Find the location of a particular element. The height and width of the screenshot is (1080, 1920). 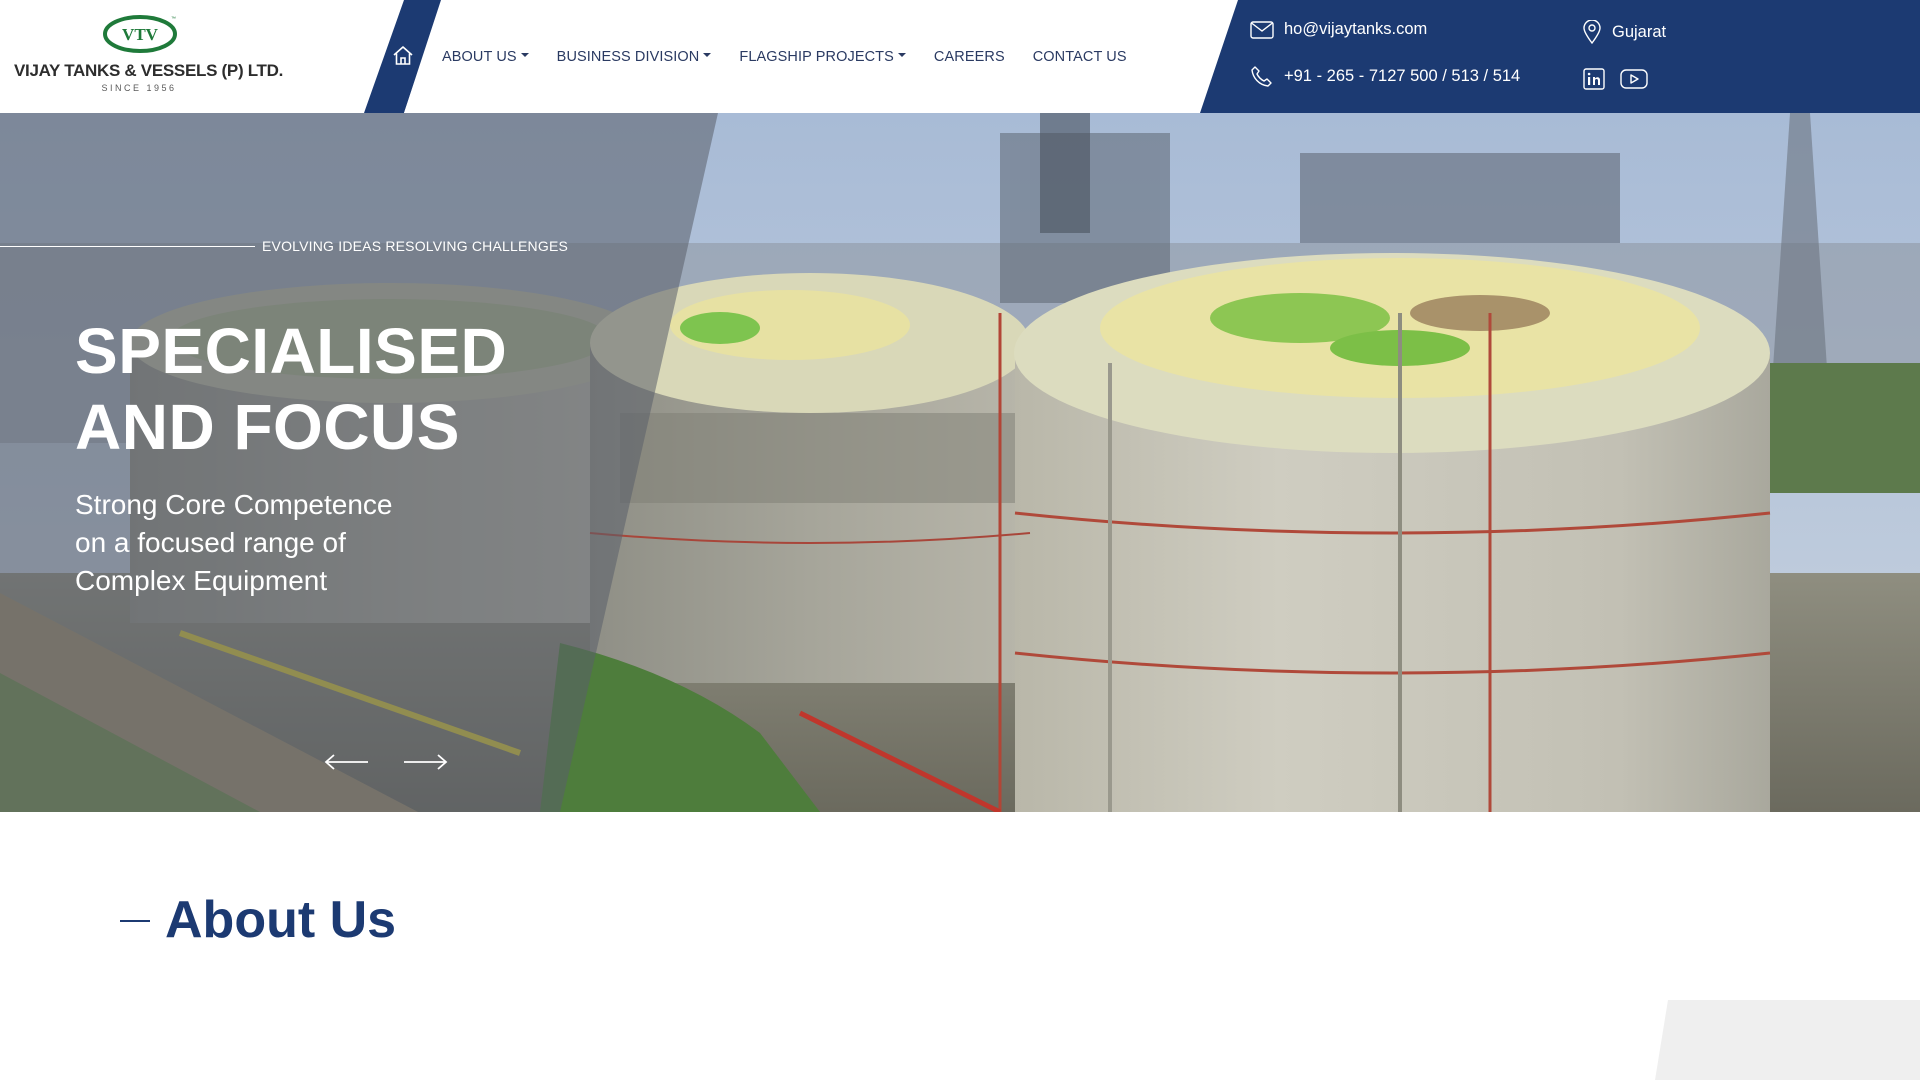

nav-item-about-us: ABOUT US is located at coordinates (485, 57).